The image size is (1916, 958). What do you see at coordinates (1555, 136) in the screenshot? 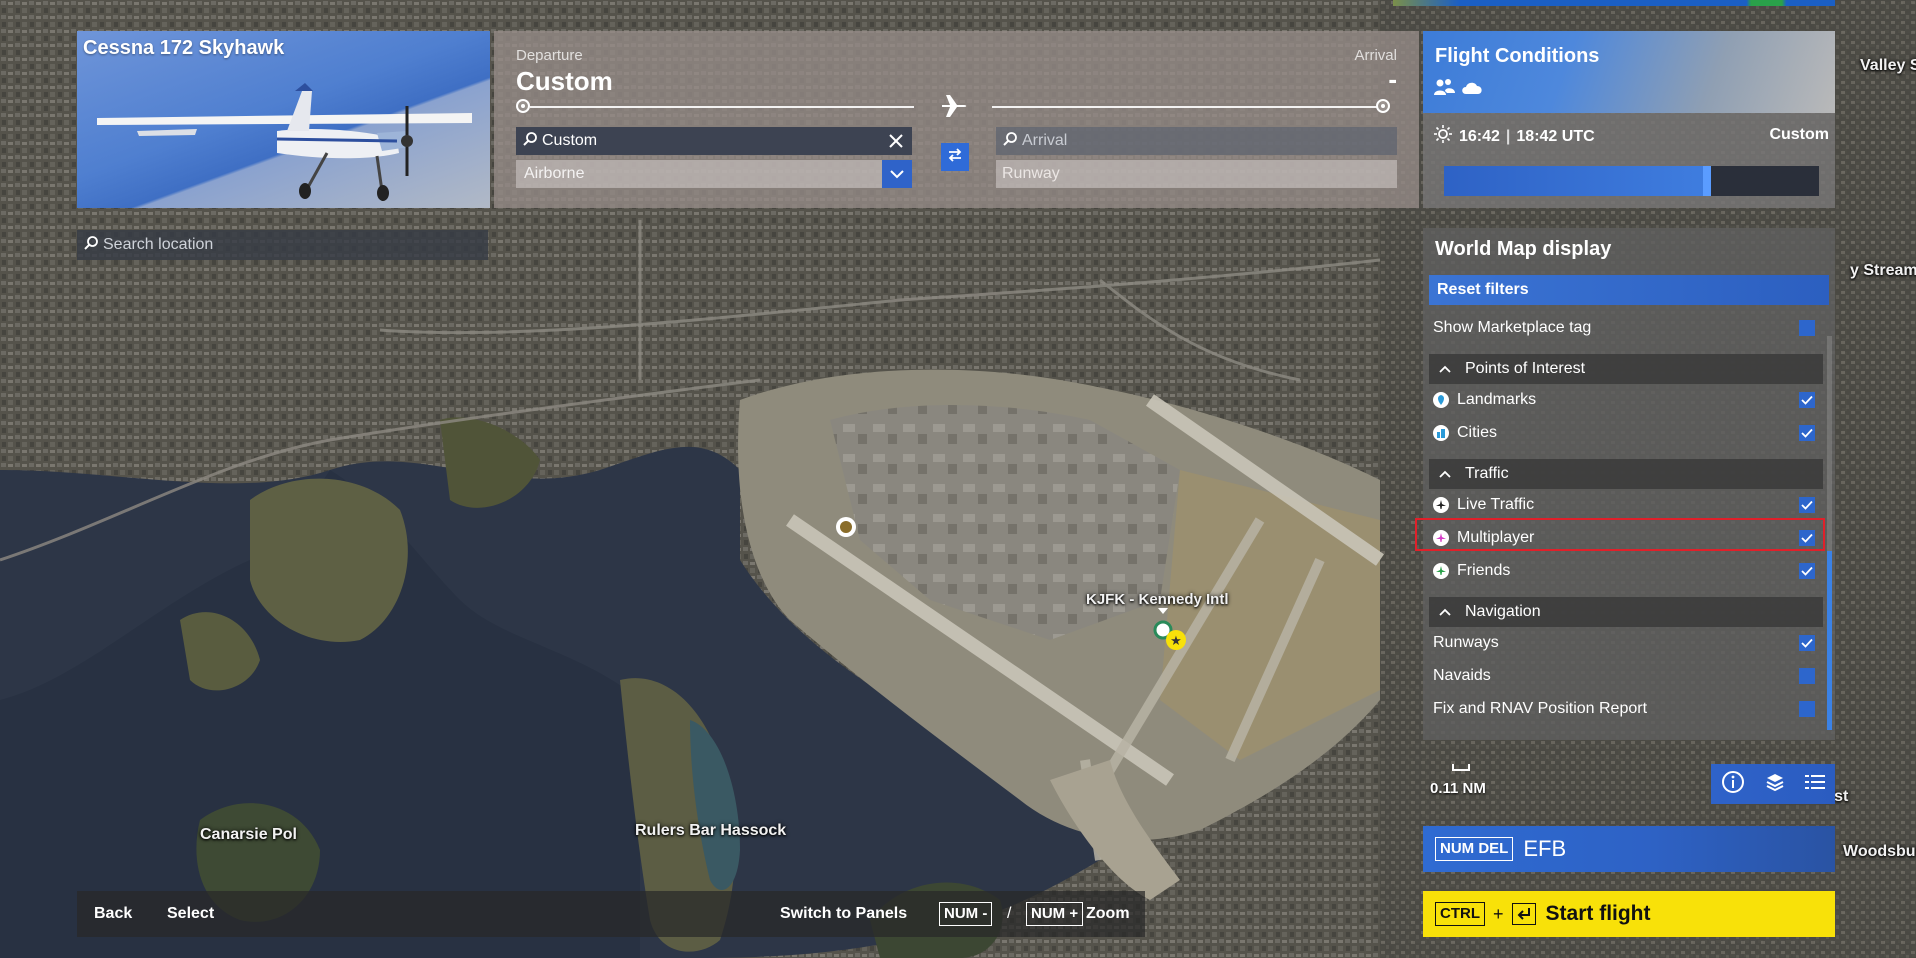
I see `utc-time: 18:42 UTC` at bounding box center [1555, 136].